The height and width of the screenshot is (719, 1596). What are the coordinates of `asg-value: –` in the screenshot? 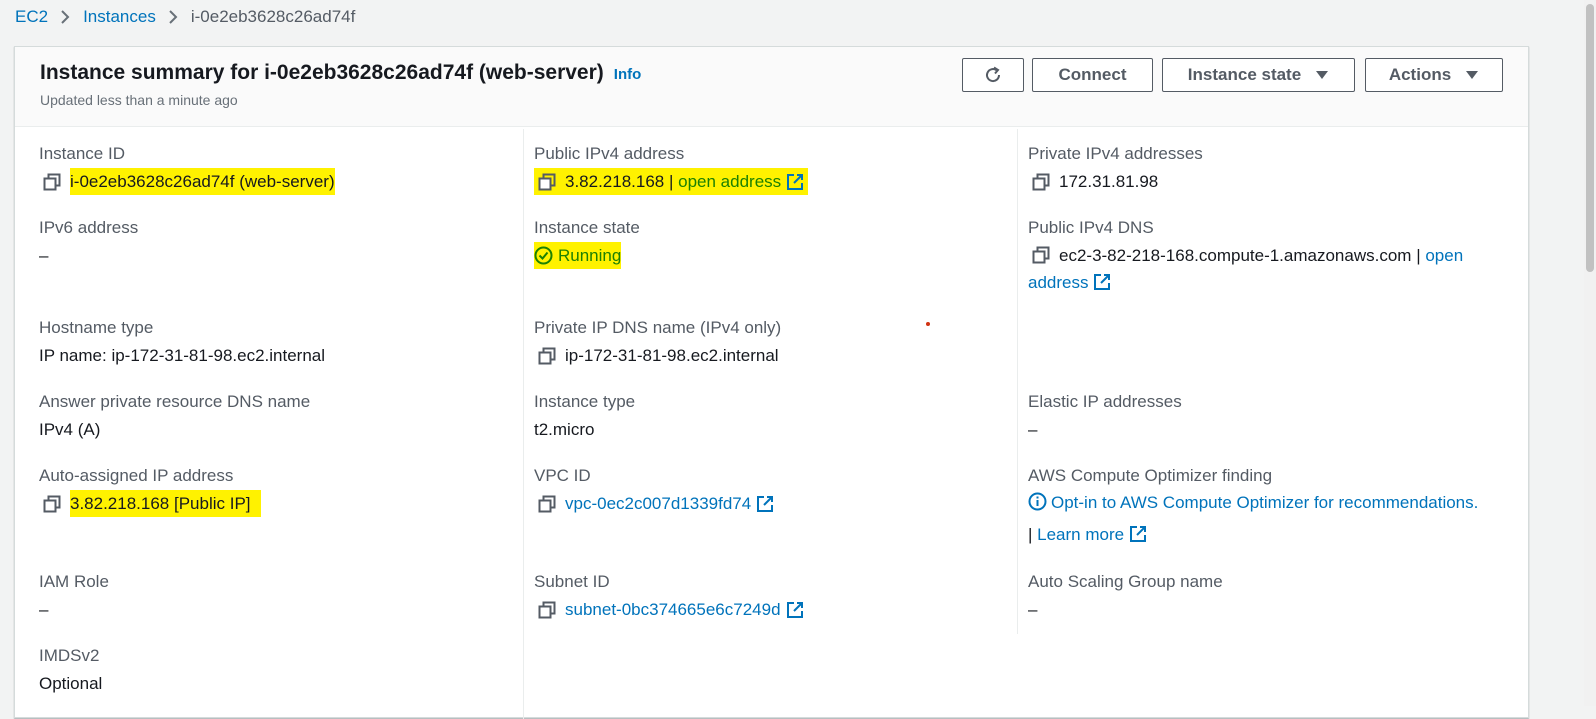 It's located at (1033, 609).